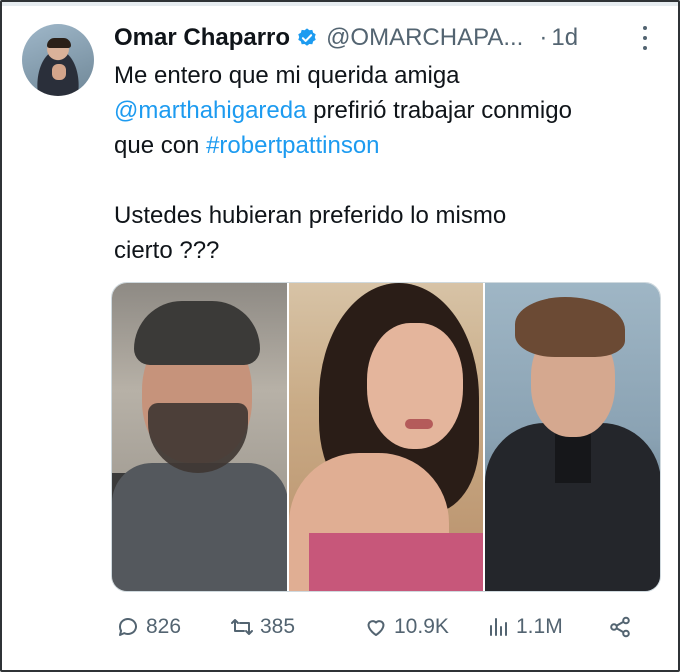  What do you see at coordinates (210, 110) in the screenshot?
I see `mention-link: @marthahigareda` at bounding box center [210, 110].